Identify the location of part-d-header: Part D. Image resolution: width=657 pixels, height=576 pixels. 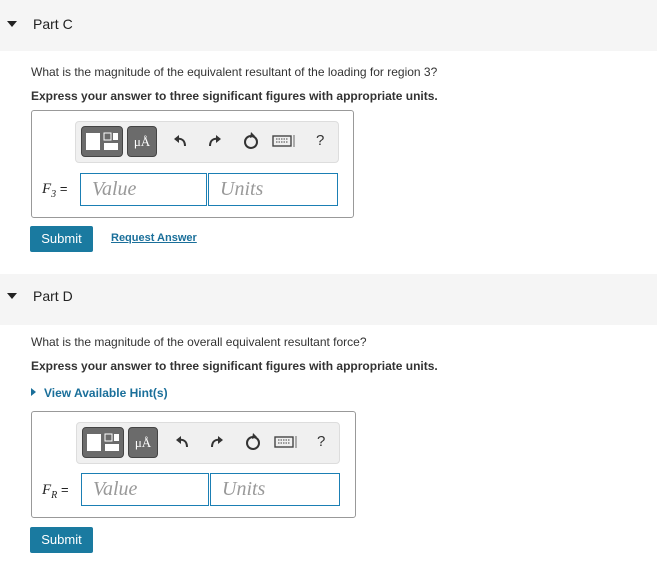
(328, 299).